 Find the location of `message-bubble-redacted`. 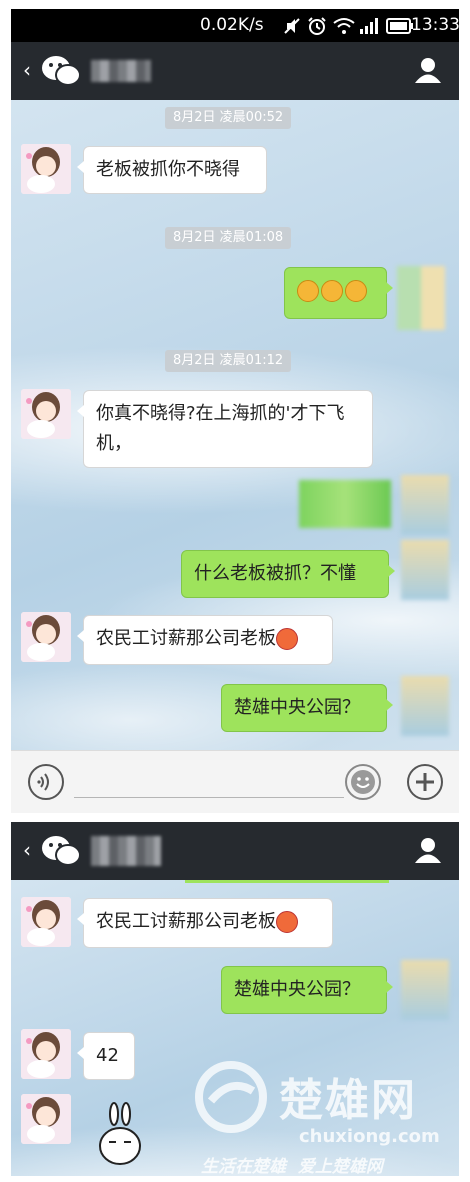

message-bubble-redacted is located at coordinates (345, 504).